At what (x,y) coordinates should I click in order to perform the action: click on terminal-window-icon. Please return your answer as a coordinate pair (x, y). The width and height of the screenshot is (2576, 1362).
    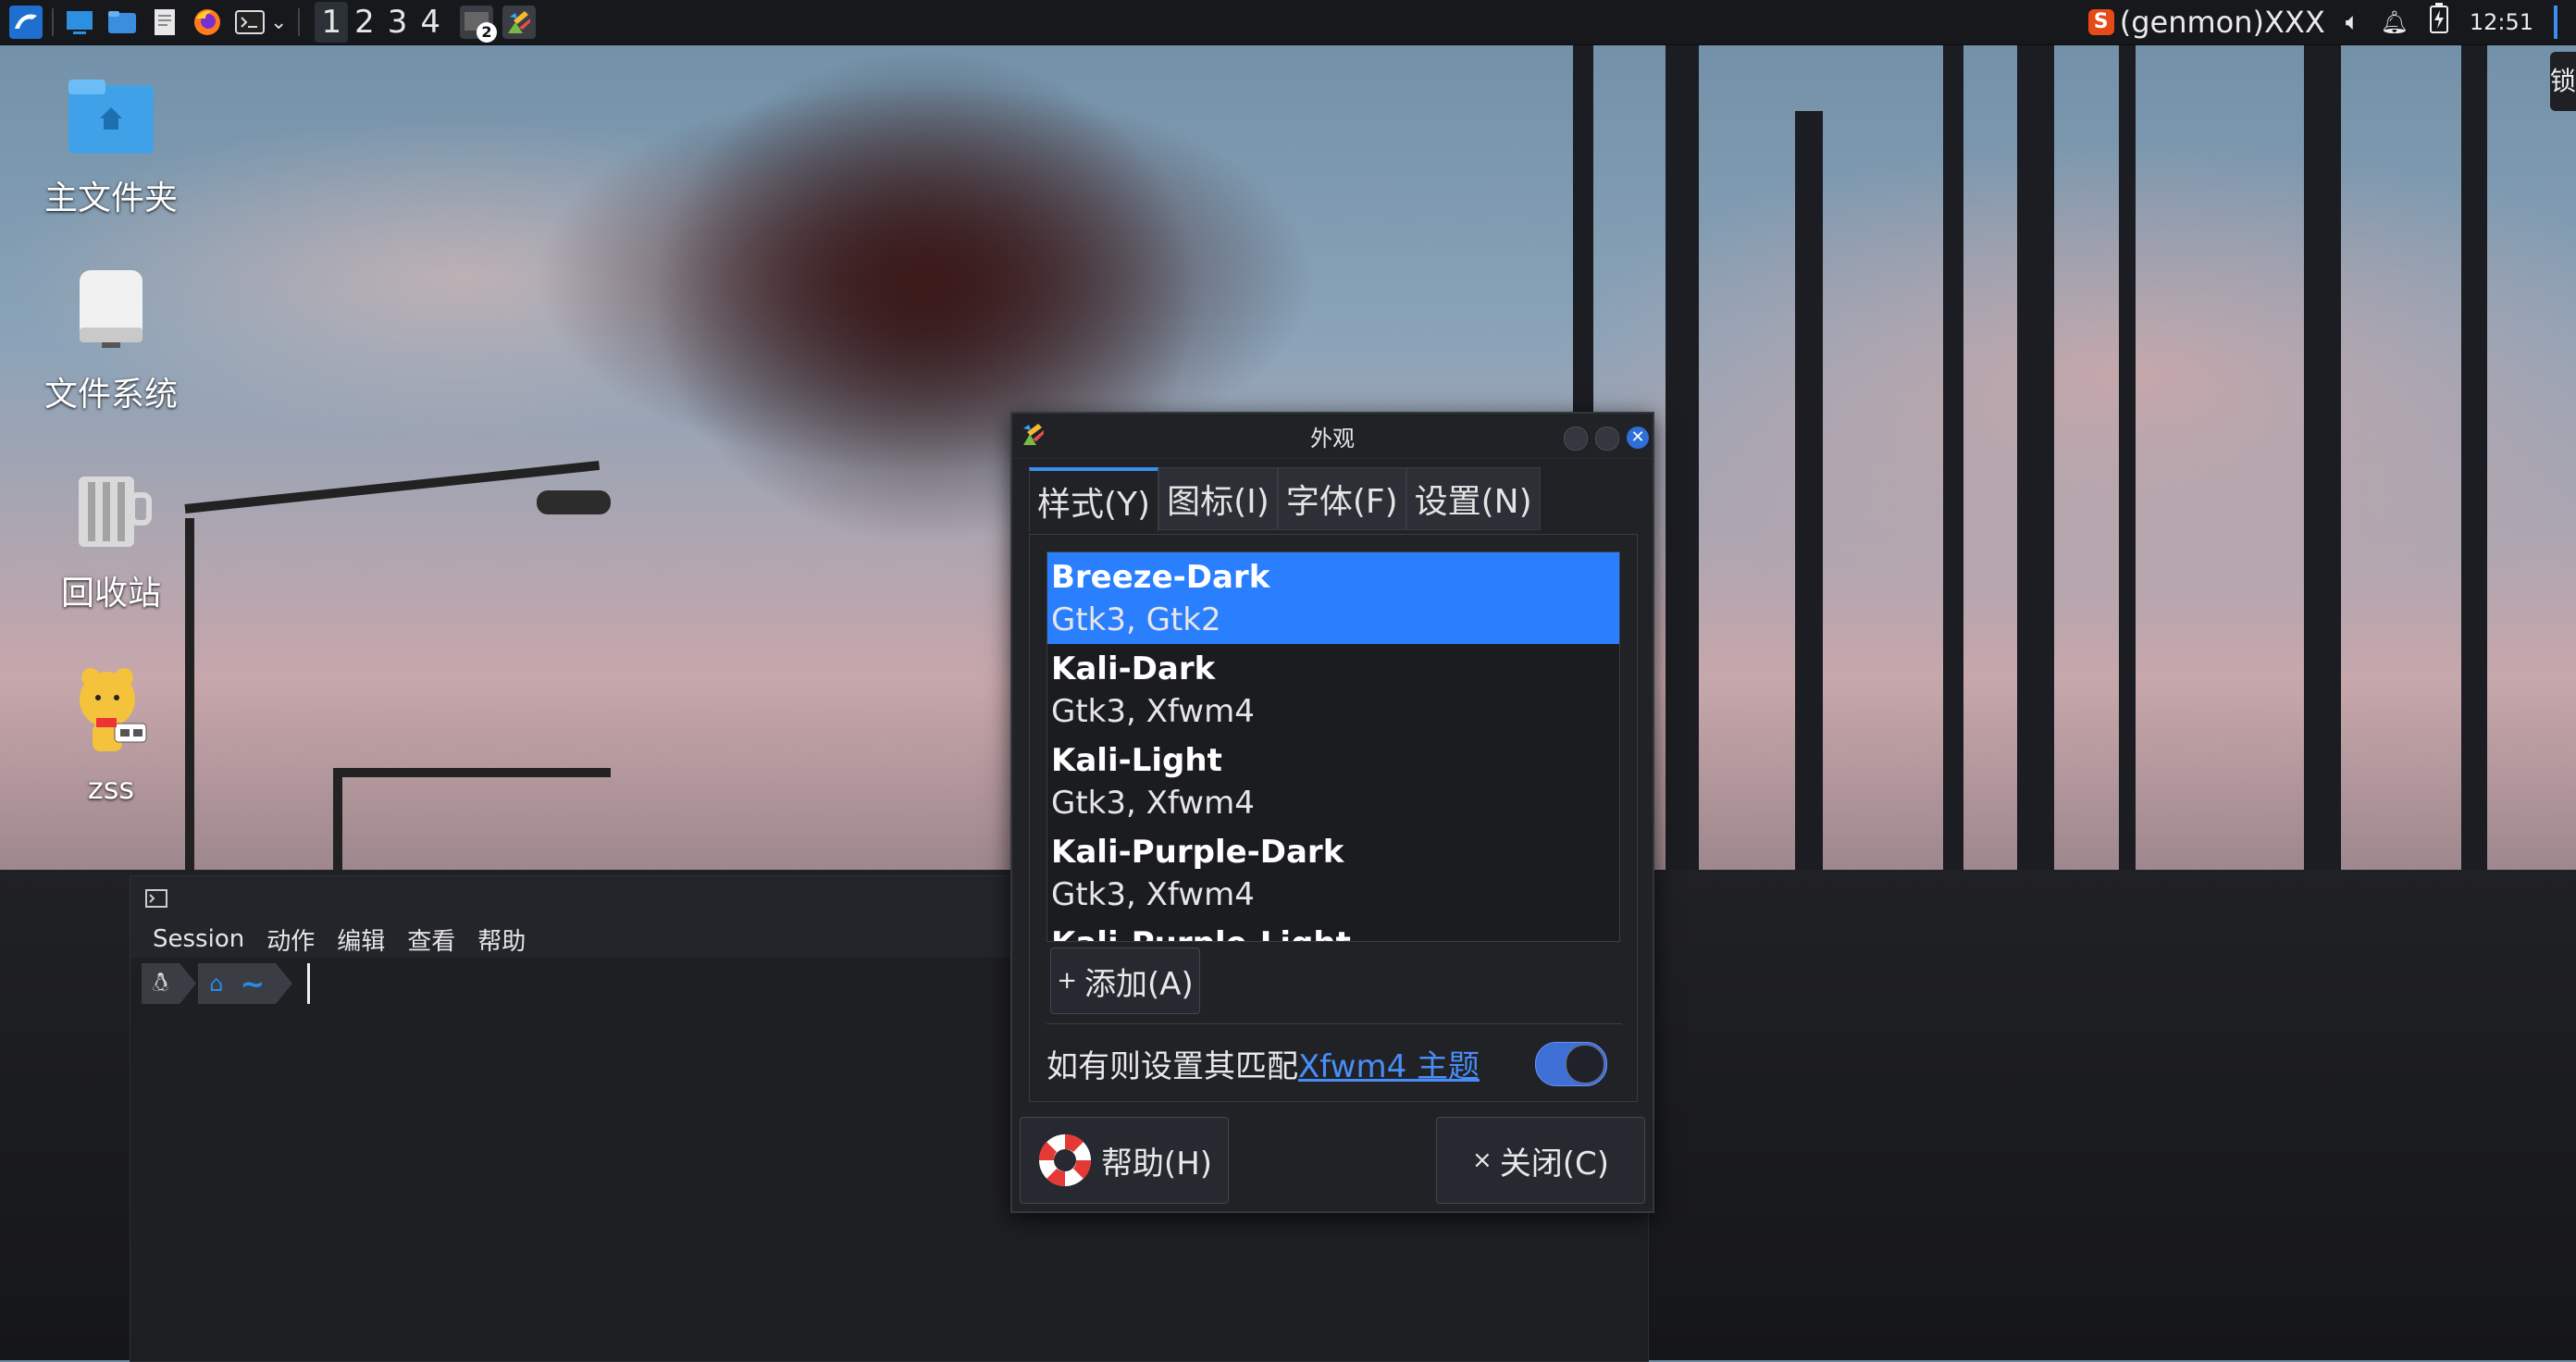
    Looking at the image, I should click on (156, 898).